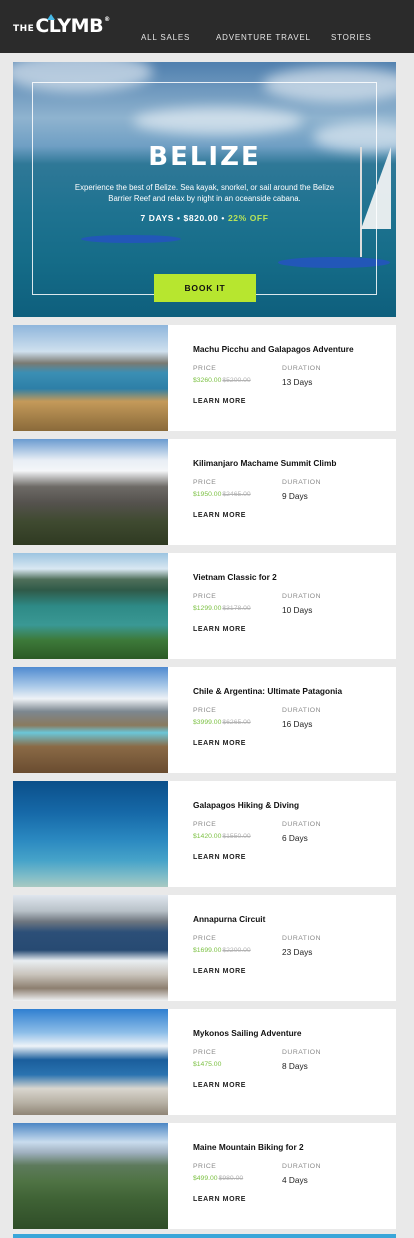 The image size is (414, 1238). I want to click on price-values: $499.00$980.00, so click(218, 1178).